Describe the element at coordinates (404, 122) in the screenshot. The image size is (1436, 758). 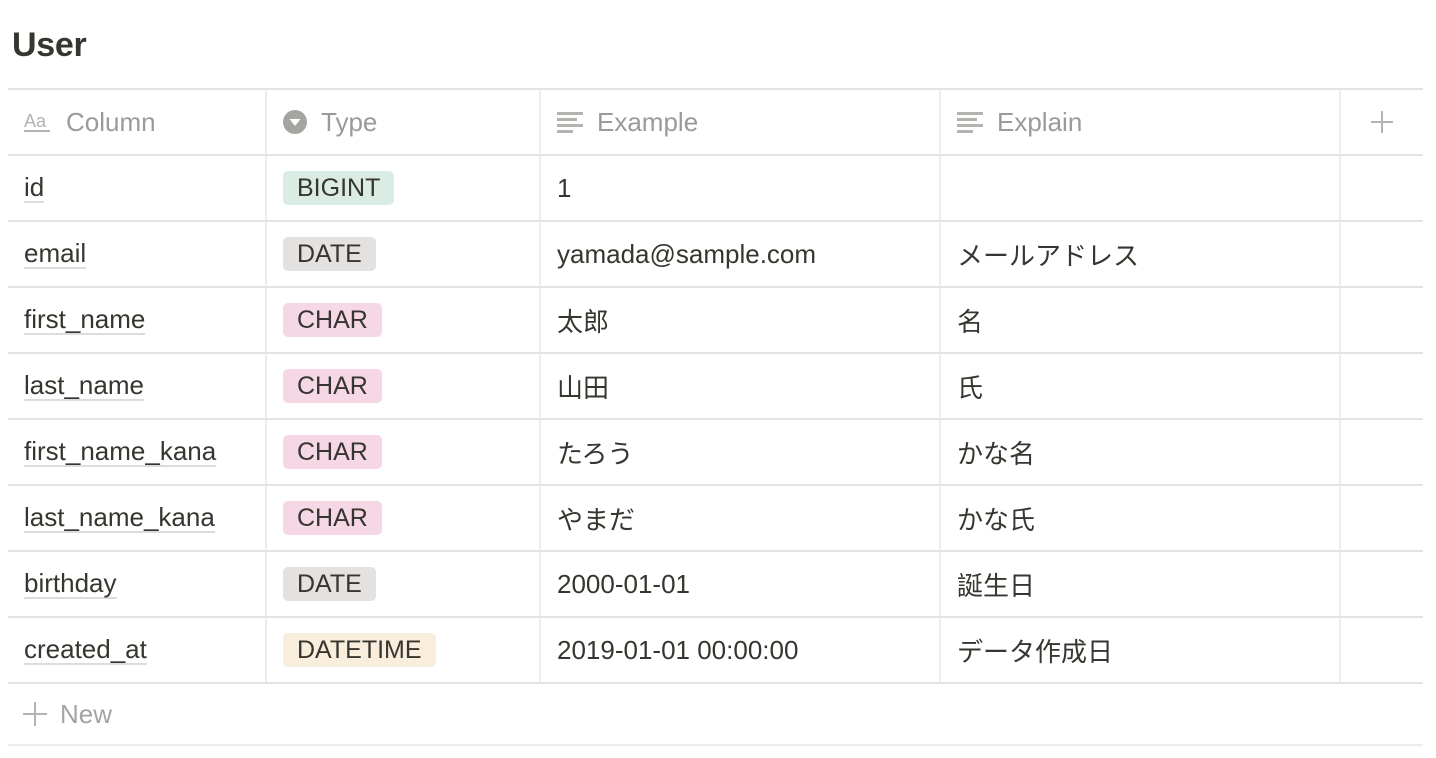
I see `column-header-type: Type` at that location.